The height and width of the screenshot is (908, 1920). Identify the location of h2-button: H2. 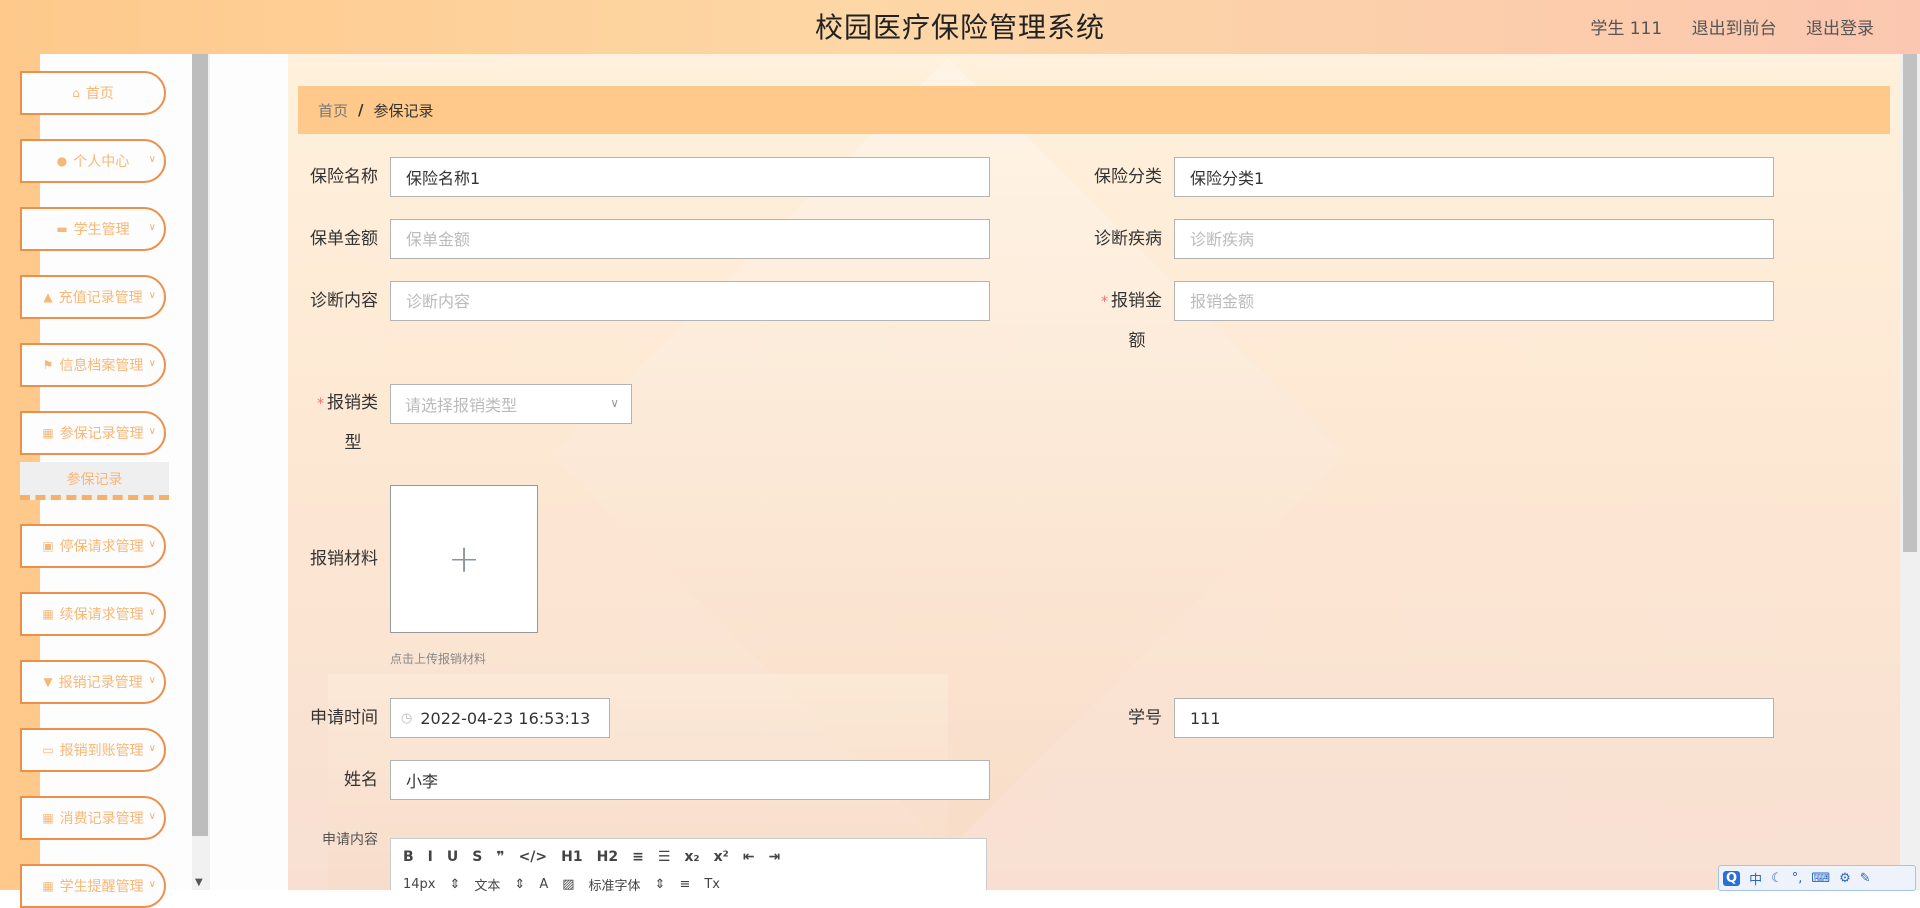
(607, 857).